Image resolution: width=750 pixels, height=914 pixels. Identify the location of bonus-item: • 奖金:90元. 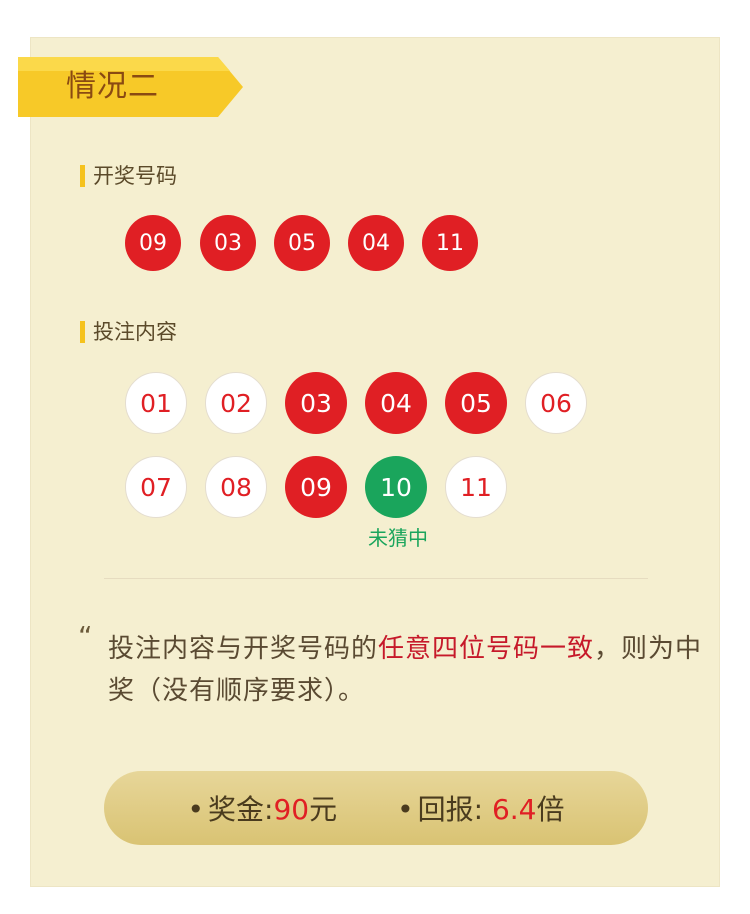
(262, 808).